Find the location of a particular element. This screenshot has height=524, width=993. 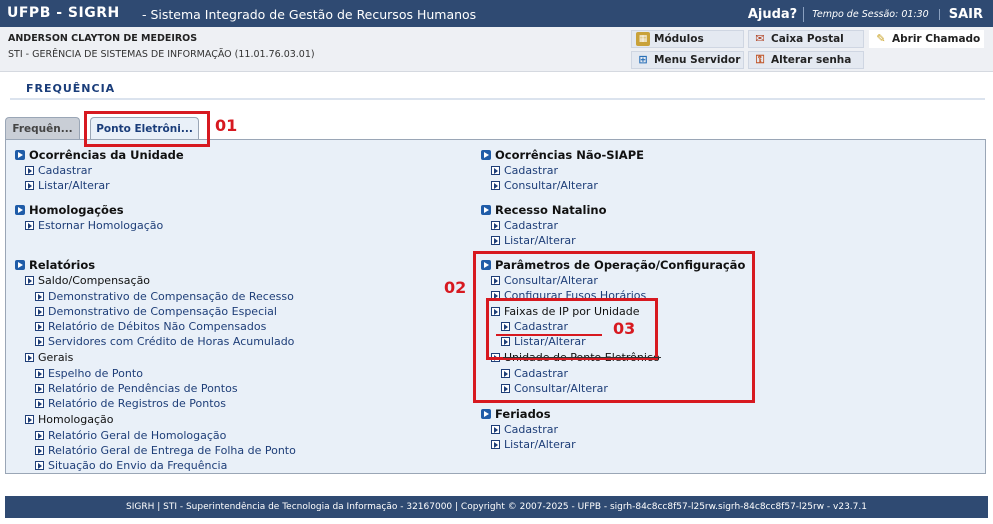

modules-icon: ▦ is located at coordinates (643, 39).